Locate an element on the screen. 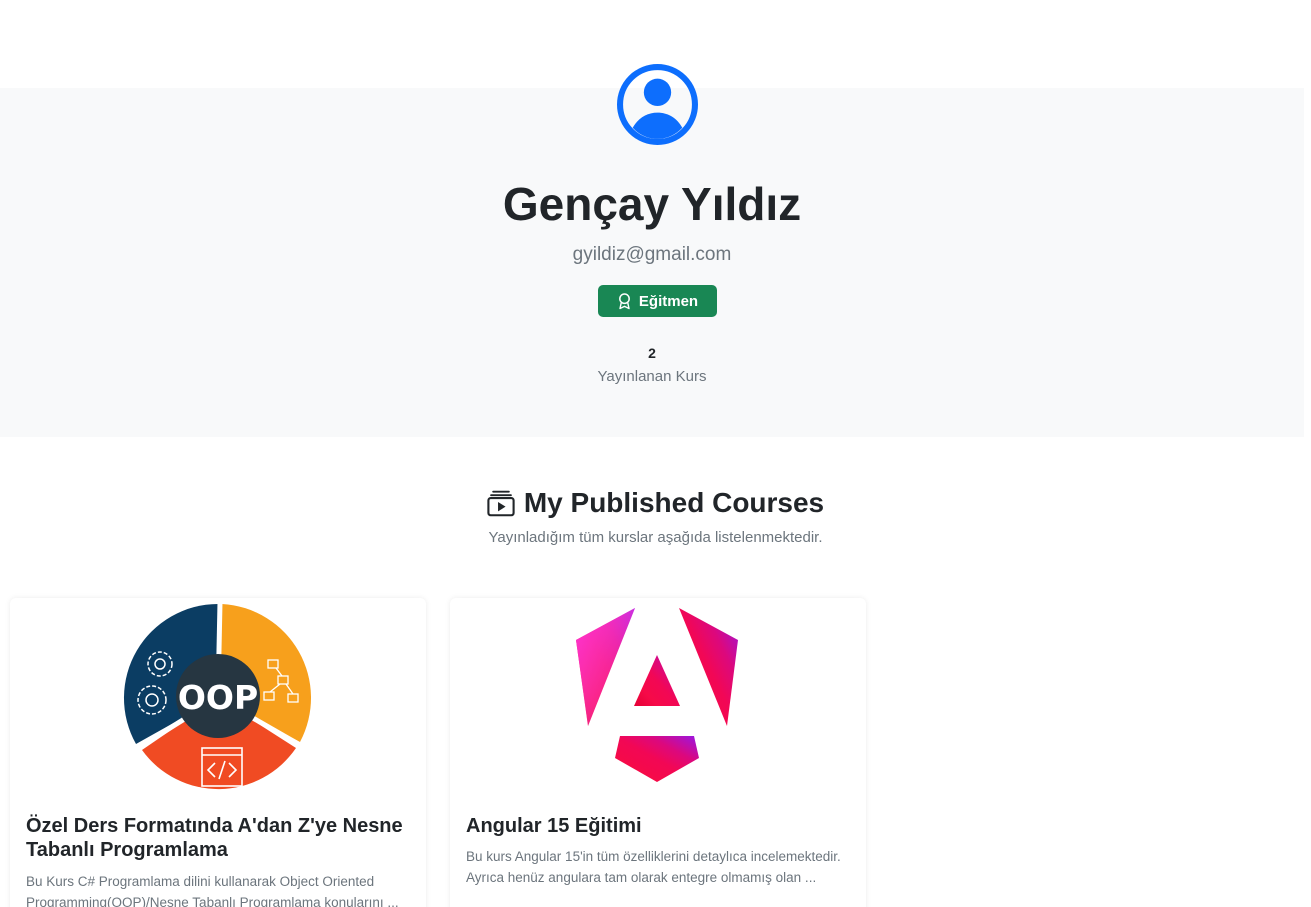  courses-section-title-text: My Published Courses is located at coordinates (674, 502).